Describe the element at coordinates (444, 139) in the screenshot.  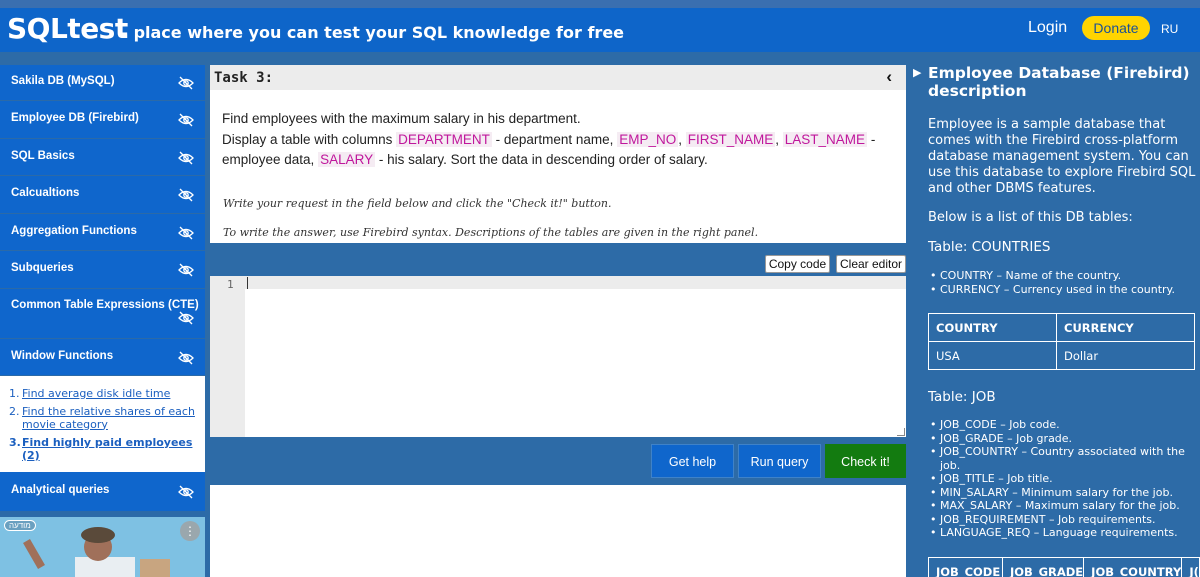
I see `keyword-department: DEPARTMENT` at that location.